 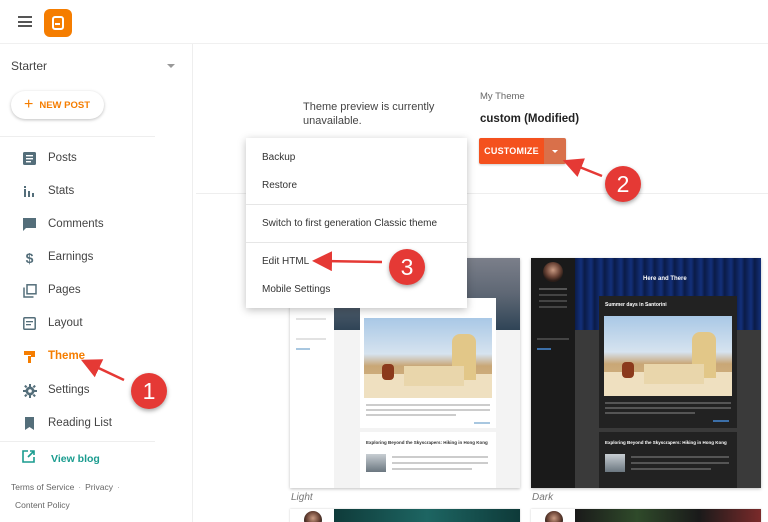 I want to click on theme-caption-light: Light, so click(x=302, y=497).